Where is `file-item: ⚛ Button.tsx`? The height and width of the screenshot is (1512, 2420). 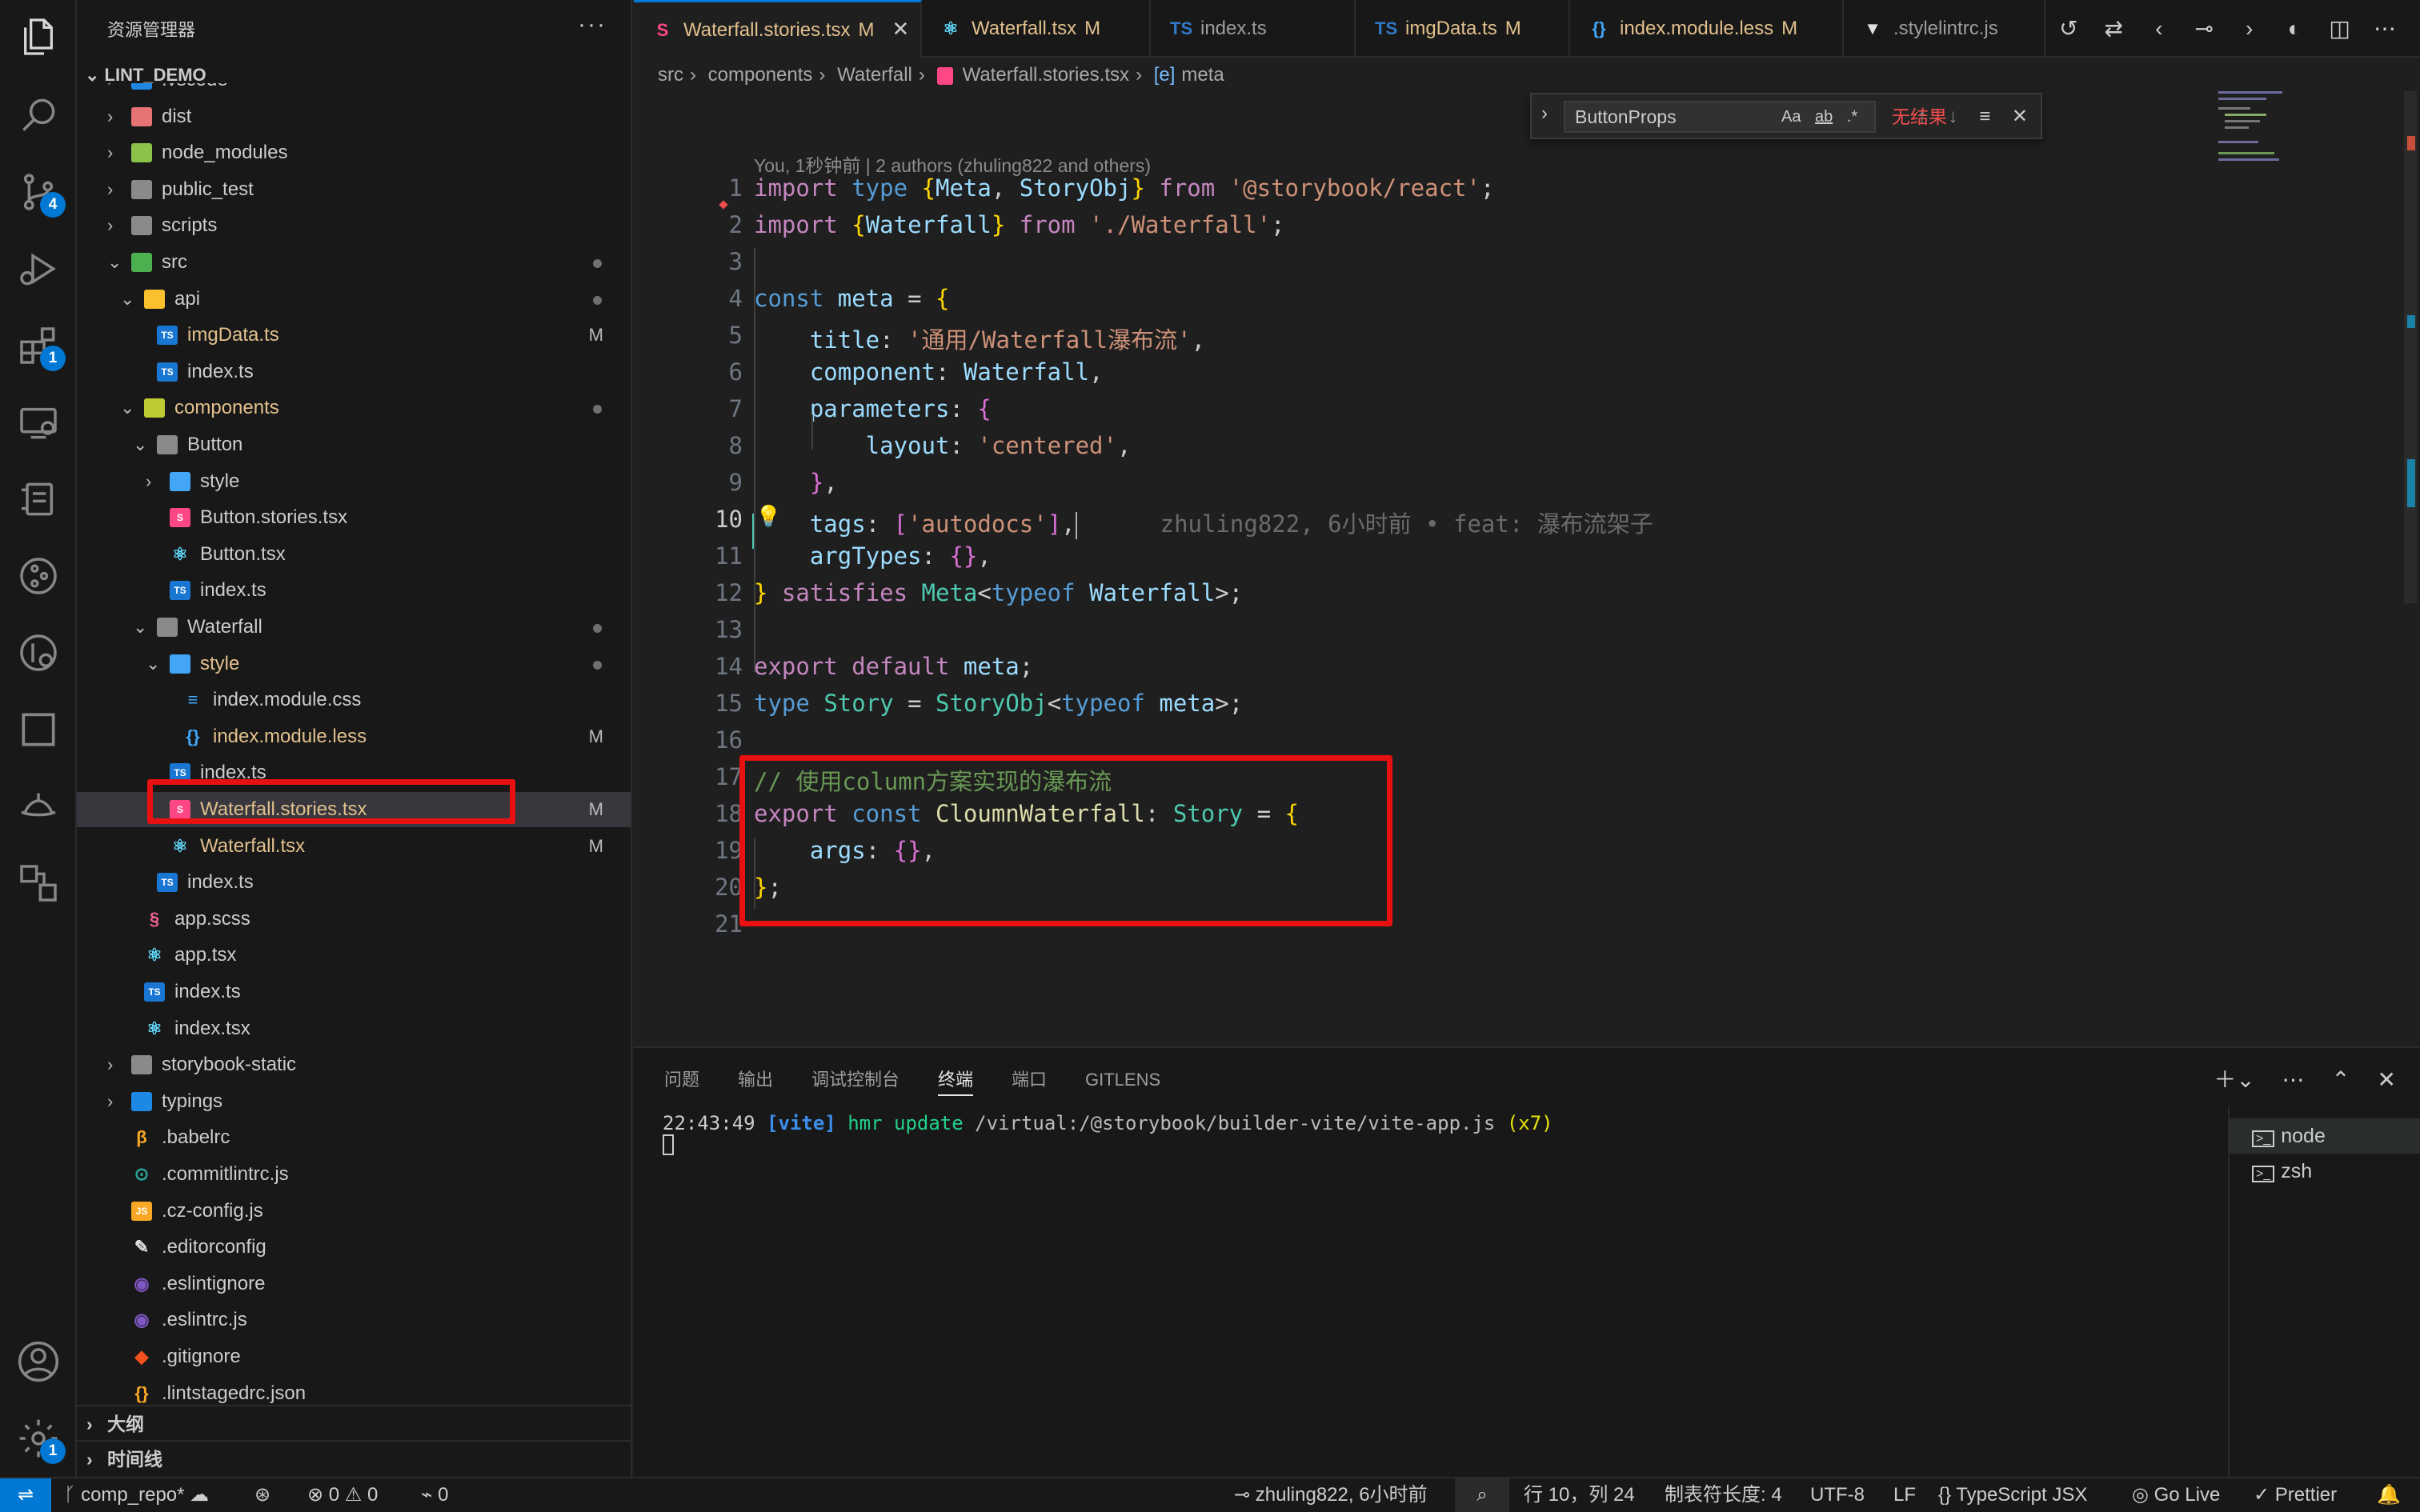 file-item: ⚛ Button.tsx is located at coordinates (354, 554).